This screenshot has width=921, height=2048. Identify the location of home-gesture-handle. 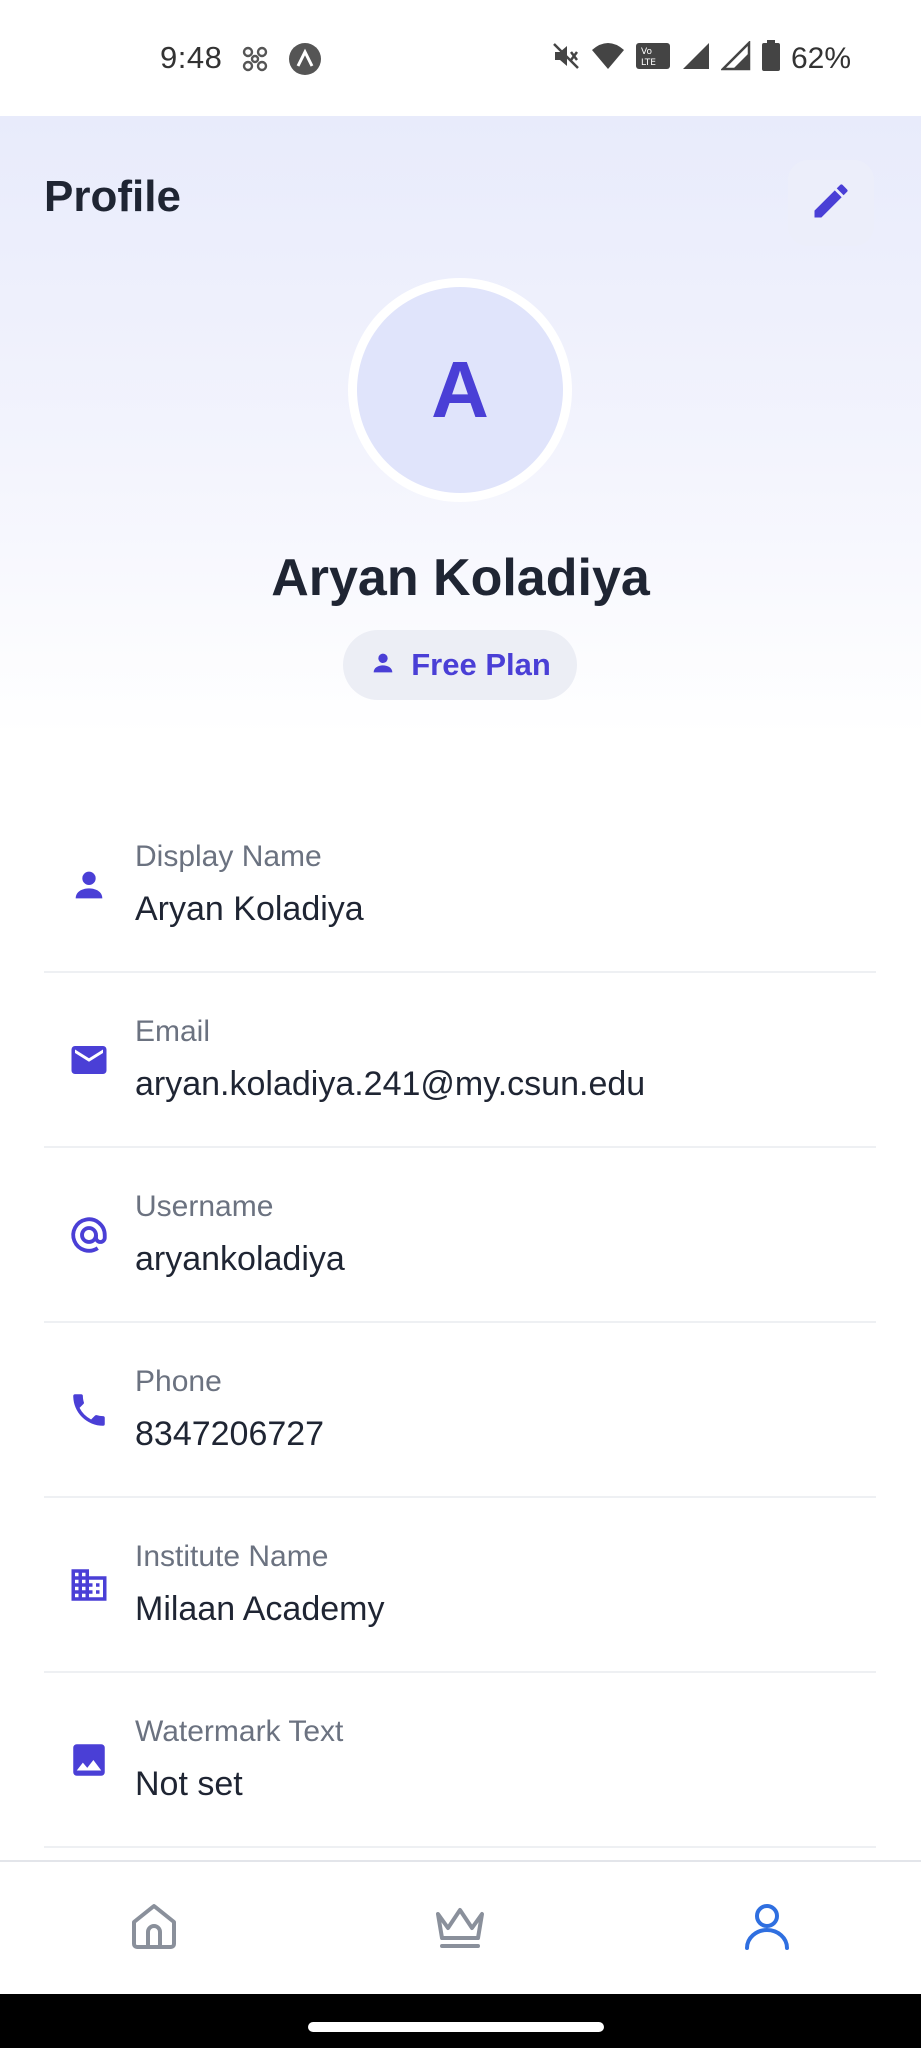
(456, 2027).